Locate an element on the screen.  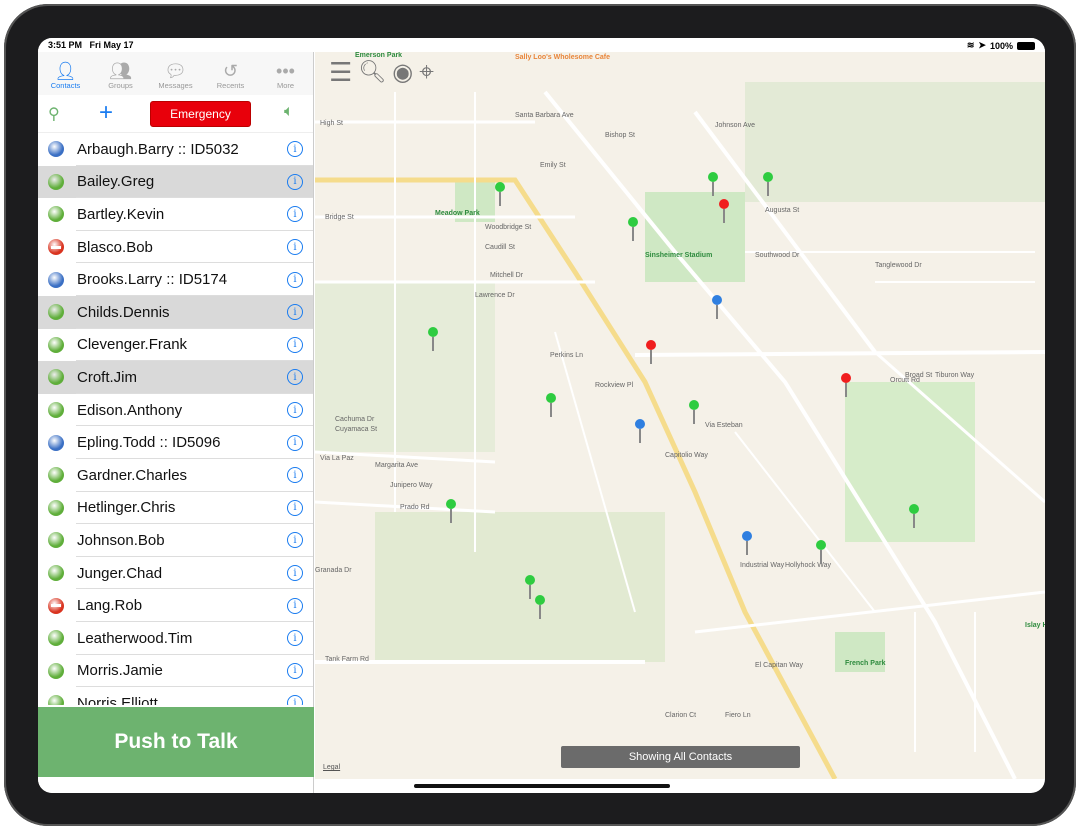
map-label: Augusta St is located at coordinates (782, 210).